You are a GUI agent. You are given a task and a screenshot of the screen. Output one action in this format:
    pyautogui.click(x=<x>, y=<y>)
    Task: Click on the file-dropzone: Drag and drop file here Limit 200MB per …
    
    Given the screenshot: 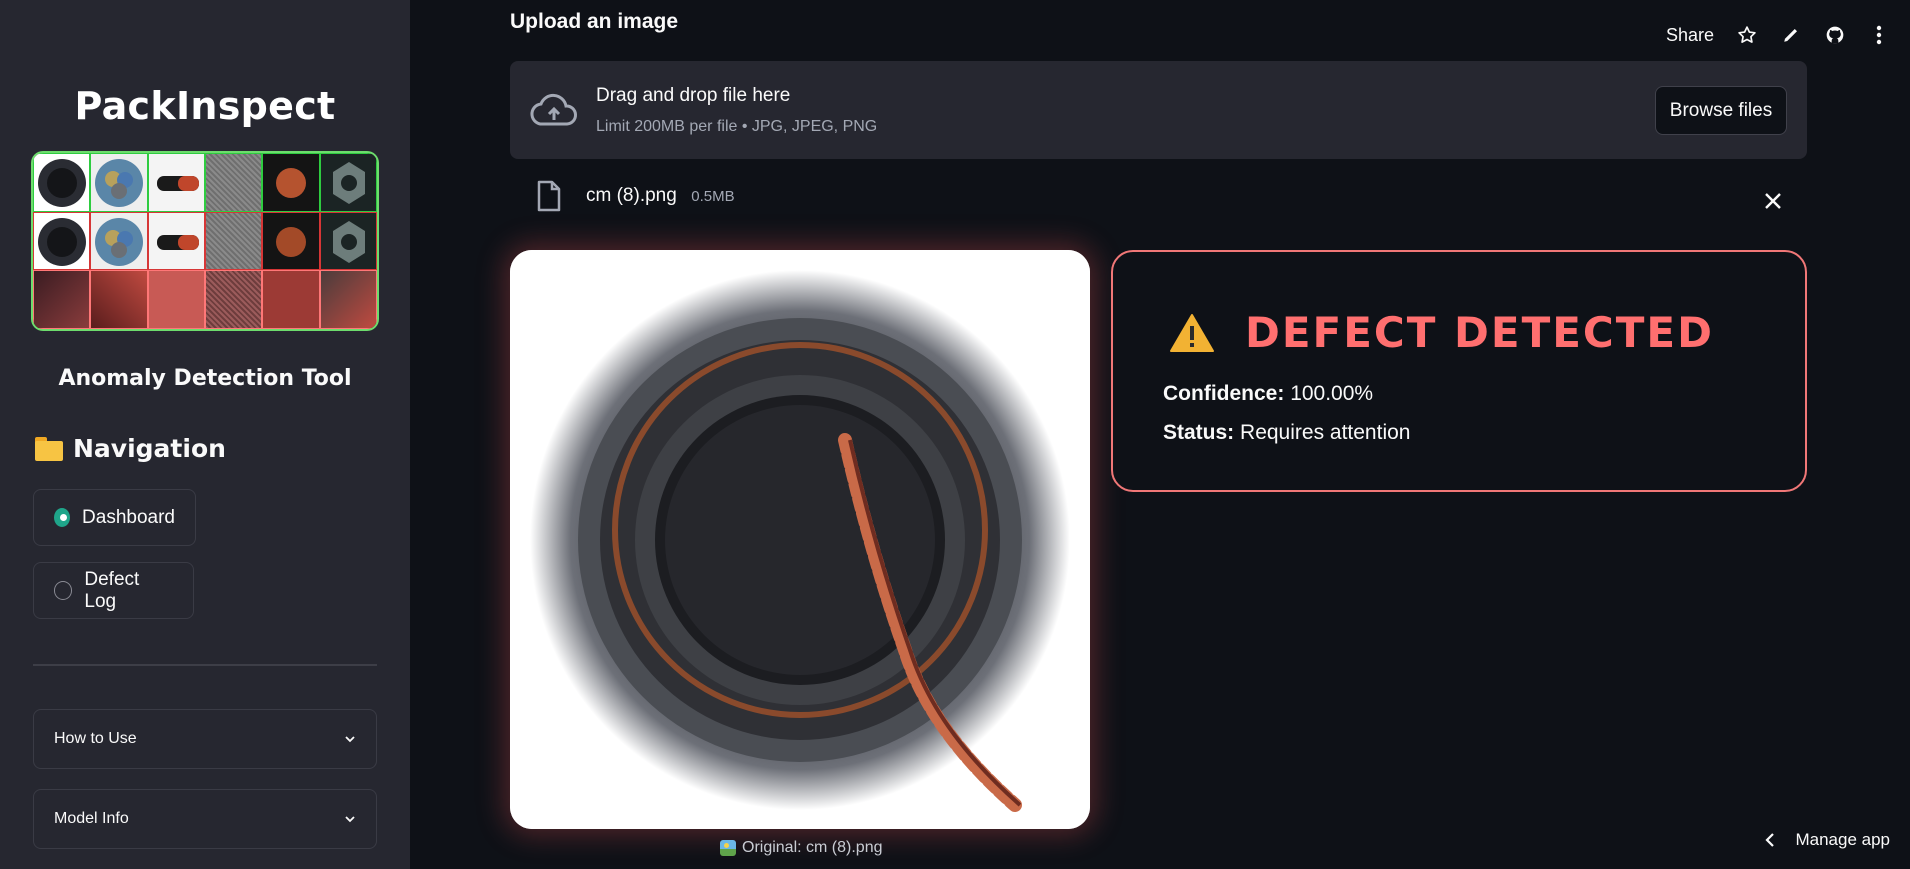 What is the action you would take?
    pyautogui.click(x=1158, y=110)
    